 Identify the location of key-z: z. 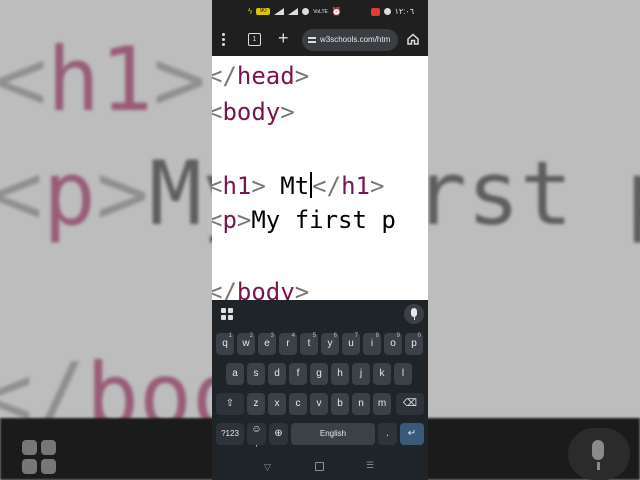
(256, 404).